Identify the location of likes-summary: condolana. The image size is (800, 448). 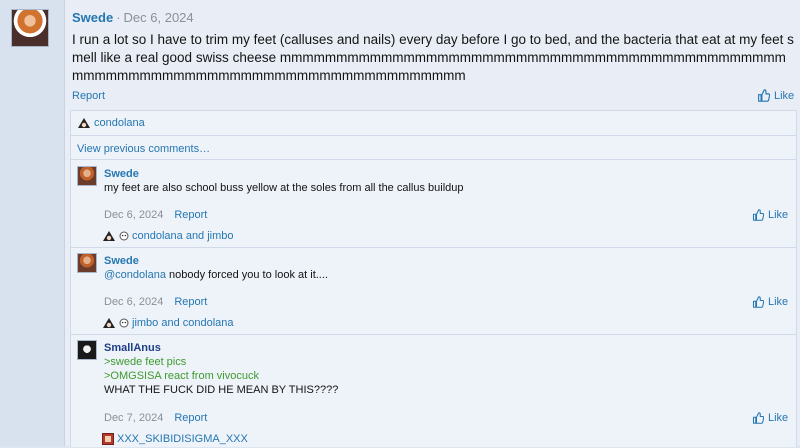
(111, 123).